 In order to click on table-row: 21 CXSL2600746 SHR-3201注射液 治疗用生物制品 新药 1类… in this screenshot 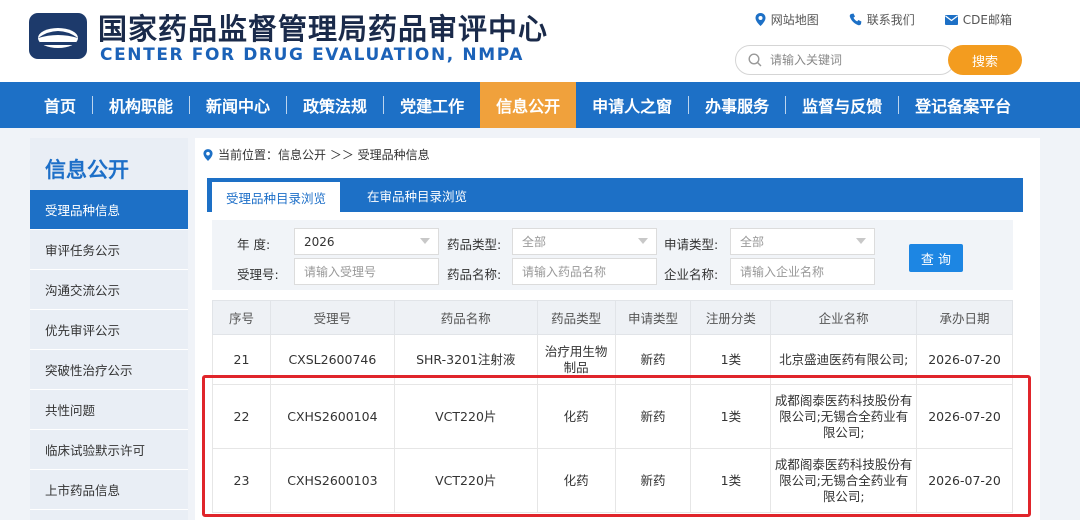, I will do `click(612, 359)`.